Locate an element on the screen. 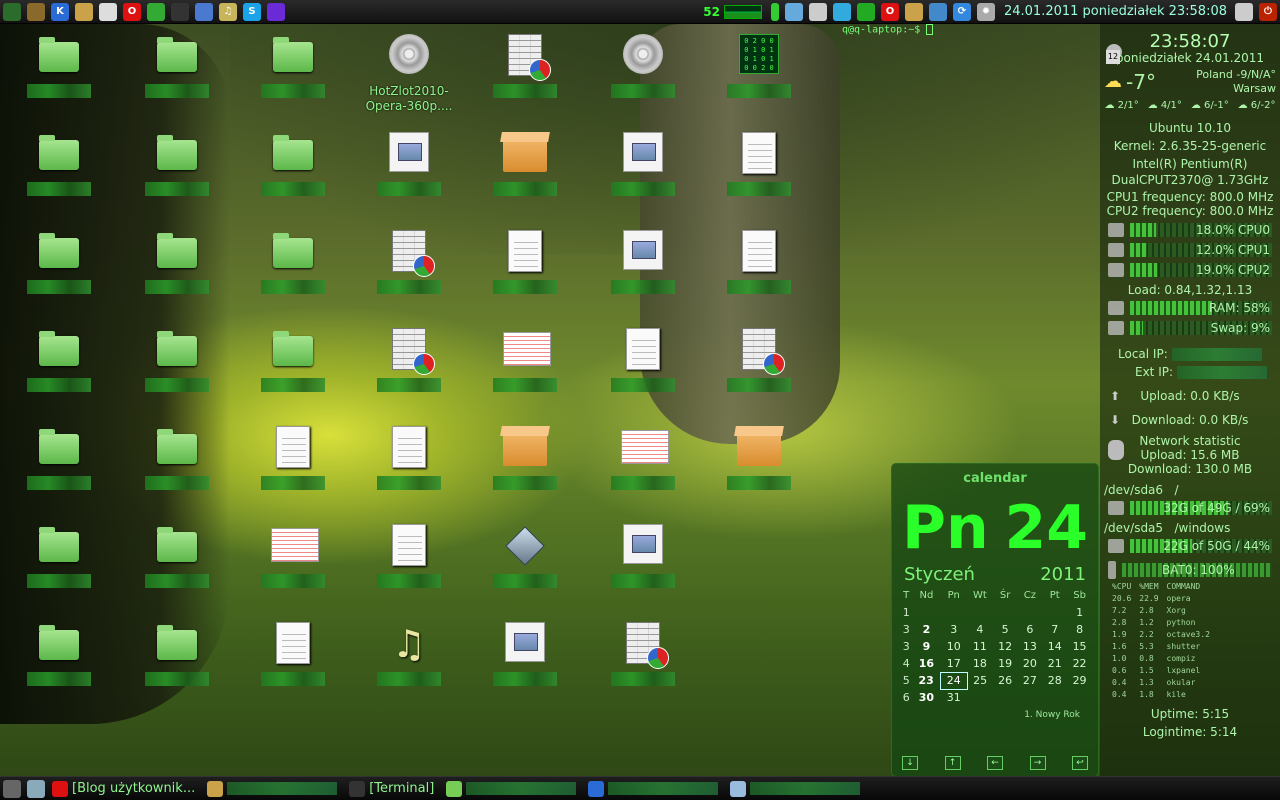  kde-icon: K is located at coordinates (60, 11).